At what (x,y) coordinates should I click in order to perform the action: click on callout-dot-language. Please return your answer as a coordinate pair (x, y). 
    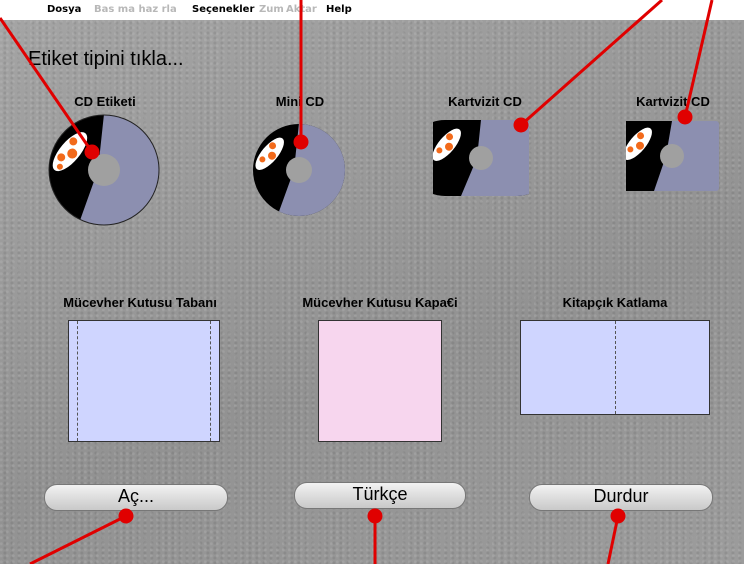
    Looking at the image, I should click on (375, 516).